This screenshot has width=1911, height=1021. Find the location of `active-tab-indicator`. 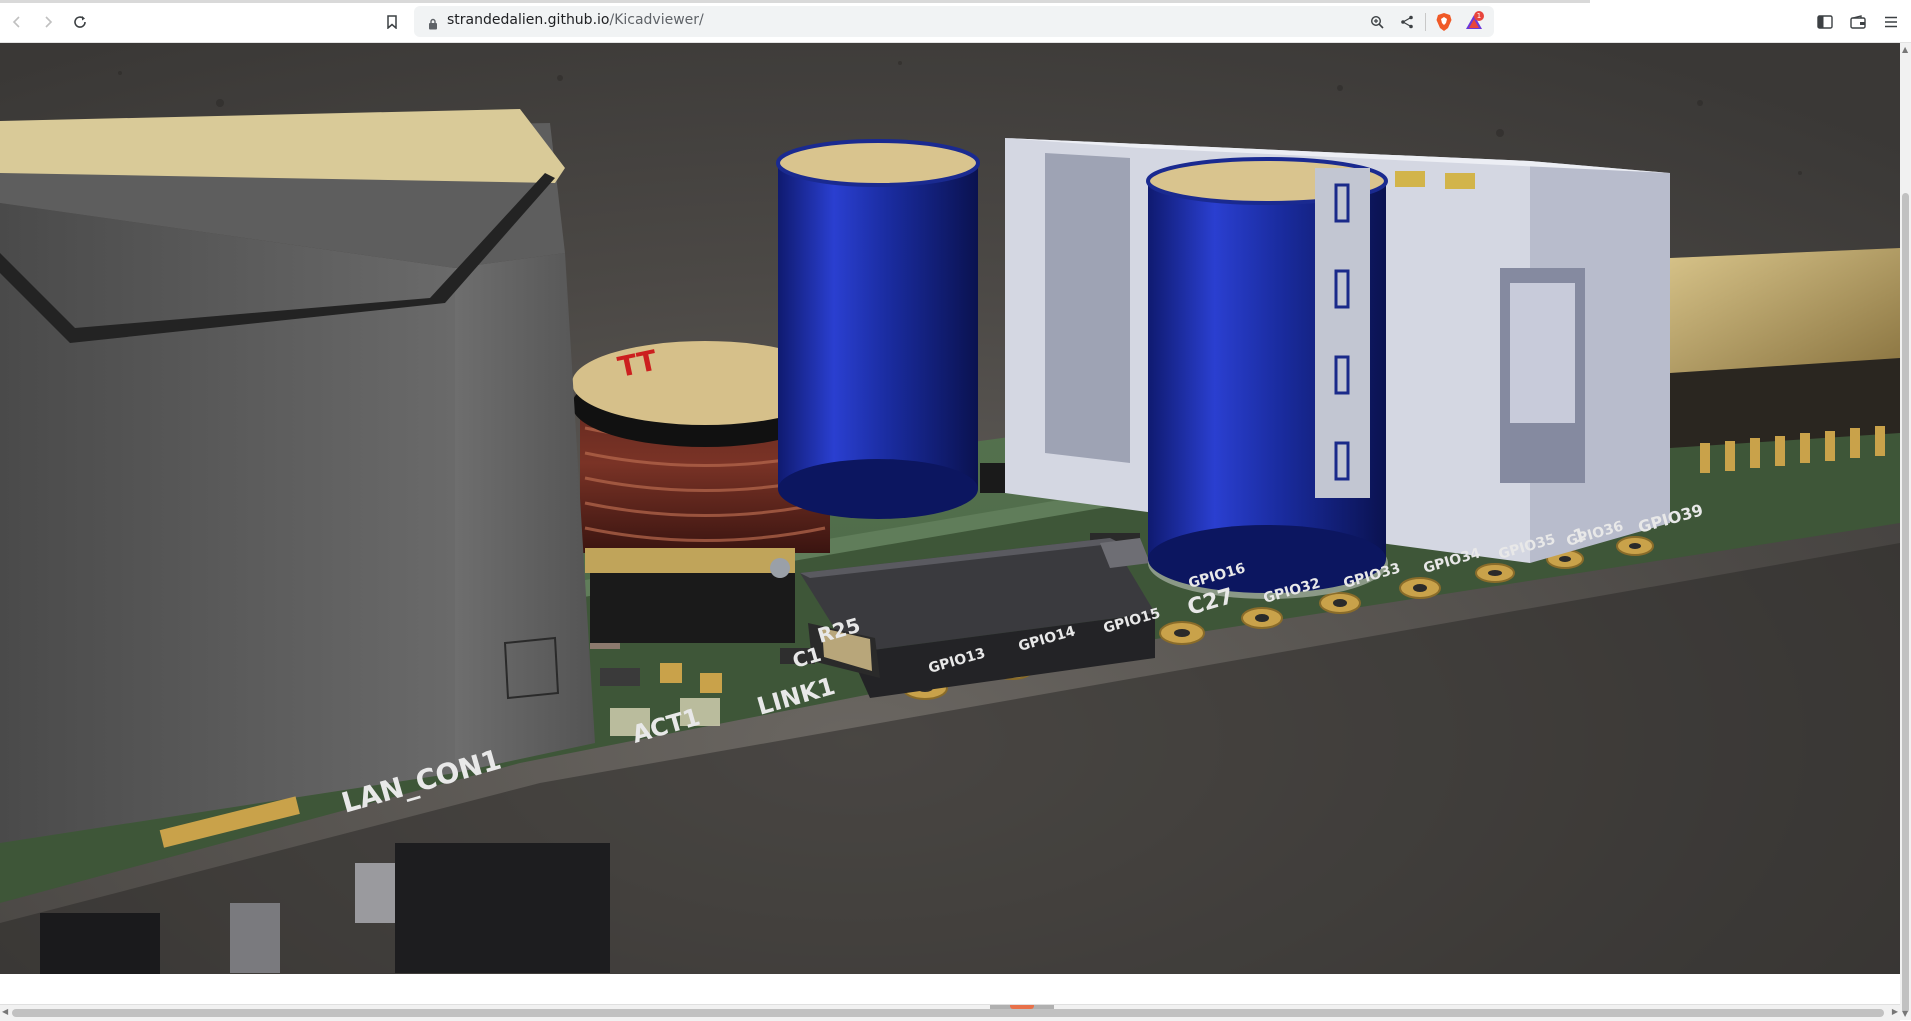

active-tab-indicator is located at coordinates (1750, 1).